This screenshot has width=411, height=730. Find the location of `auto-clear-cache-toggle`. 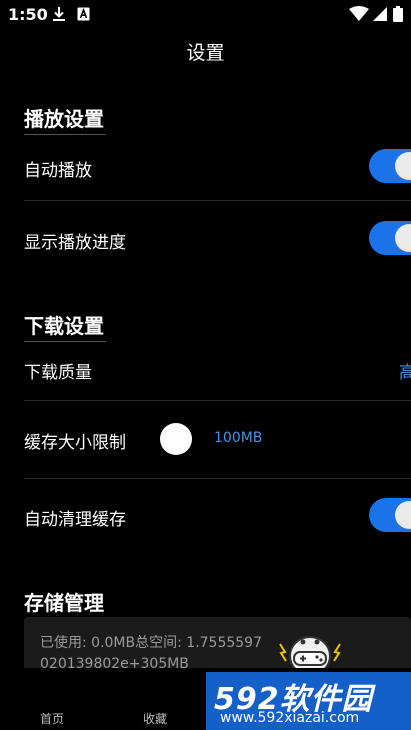

auto-clear-cache-toggle is located at coordinates (390, 515).